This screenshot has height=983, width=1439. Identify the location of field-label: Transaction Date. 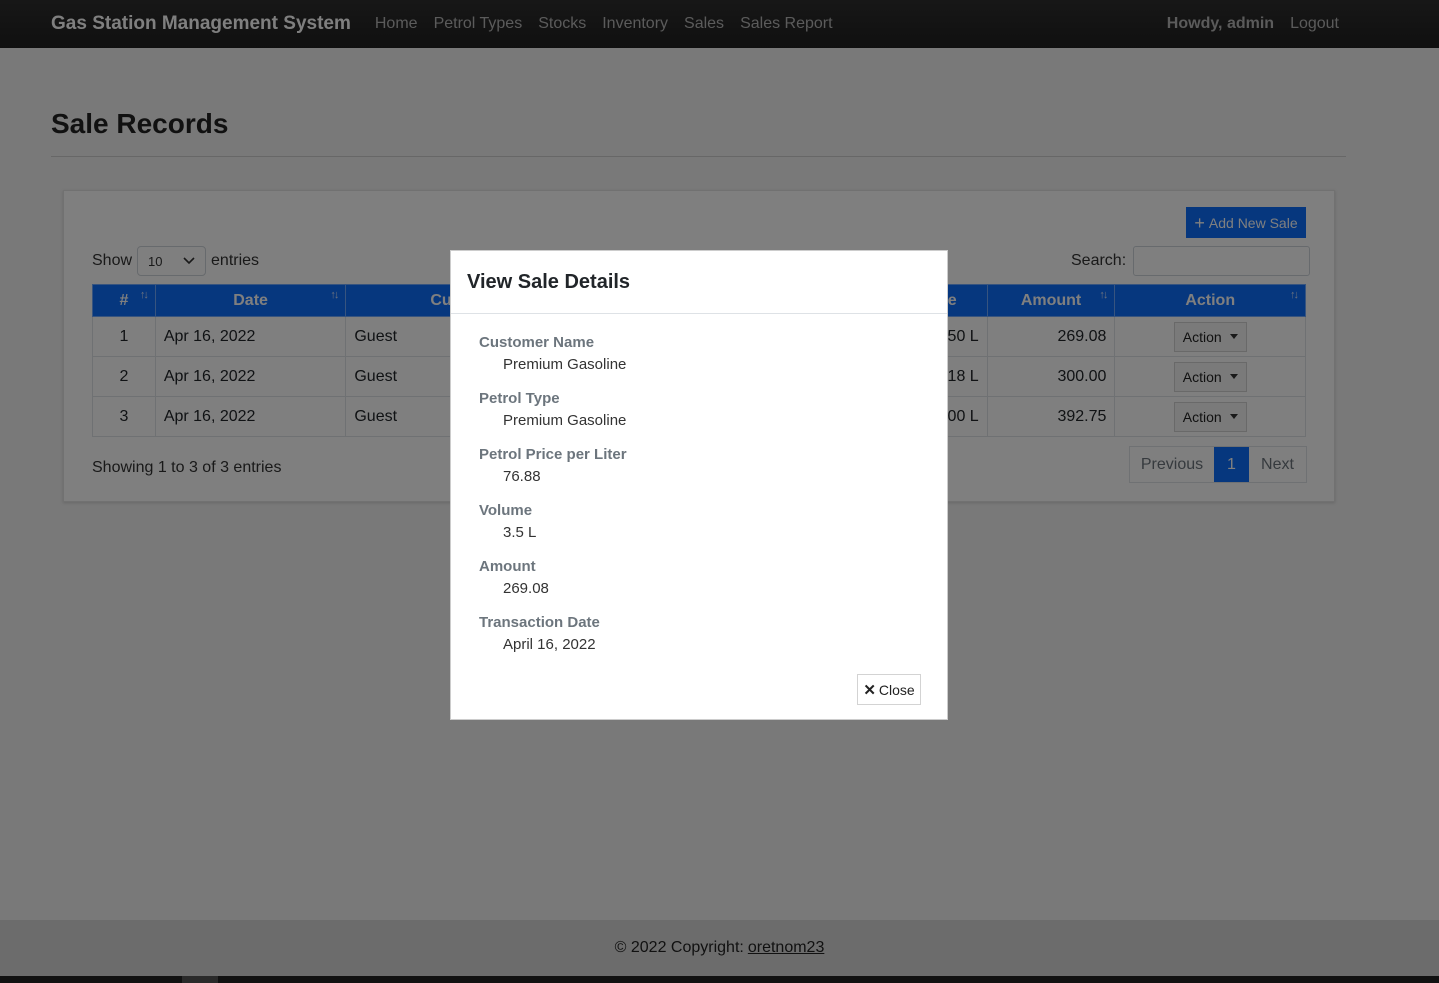
(539, 622).